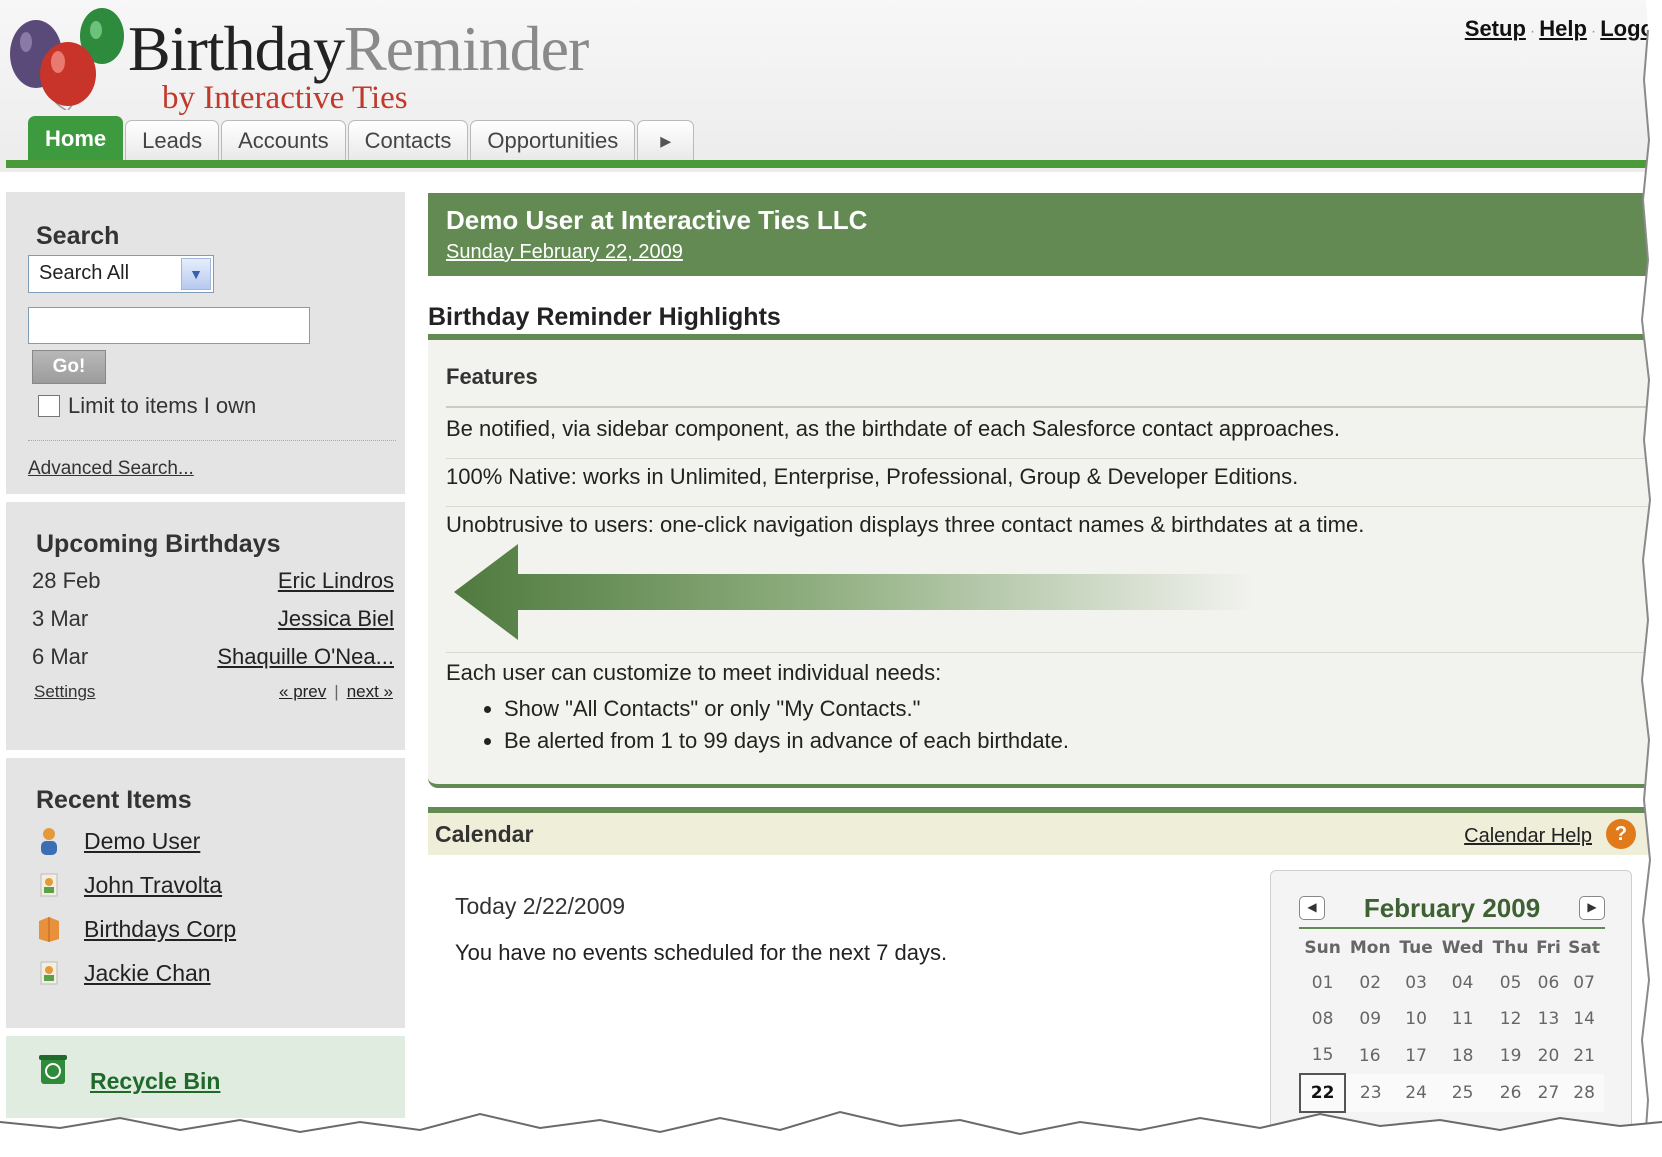  I want to click on tab-more-arrow-icon: ▸, so click(666, 140).